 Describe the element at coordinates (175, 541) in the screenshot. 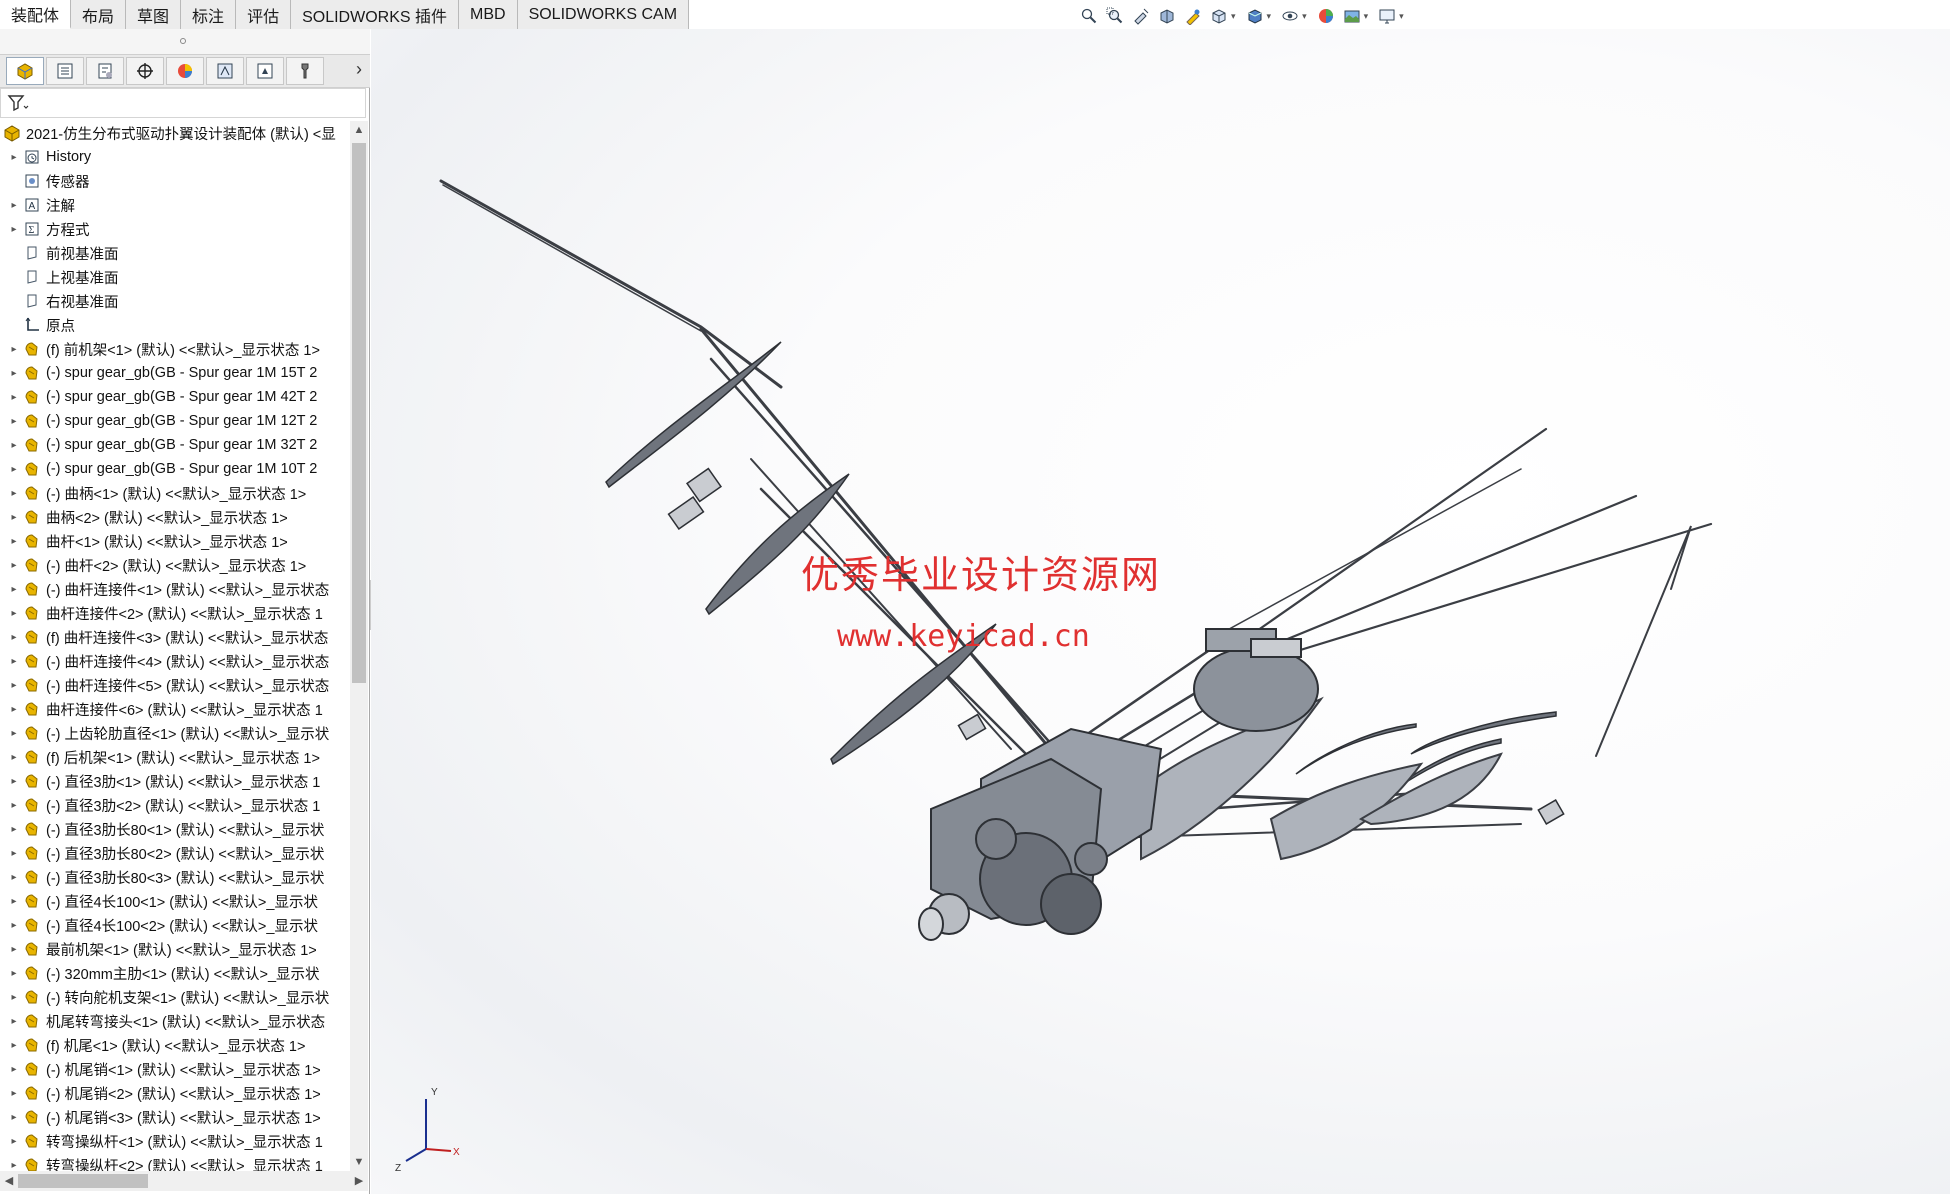

I see `tree-item: ▸ 曲杆<1> (默认) <<默认>_显示状态 1>` at that location.